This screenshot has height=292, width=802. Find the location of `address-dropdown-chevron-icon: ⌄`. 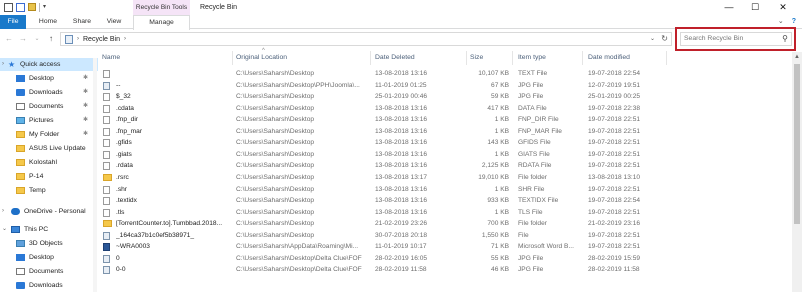

address-dropdown-chevron-icon: ⌄ is located at coordinates (652, 38).